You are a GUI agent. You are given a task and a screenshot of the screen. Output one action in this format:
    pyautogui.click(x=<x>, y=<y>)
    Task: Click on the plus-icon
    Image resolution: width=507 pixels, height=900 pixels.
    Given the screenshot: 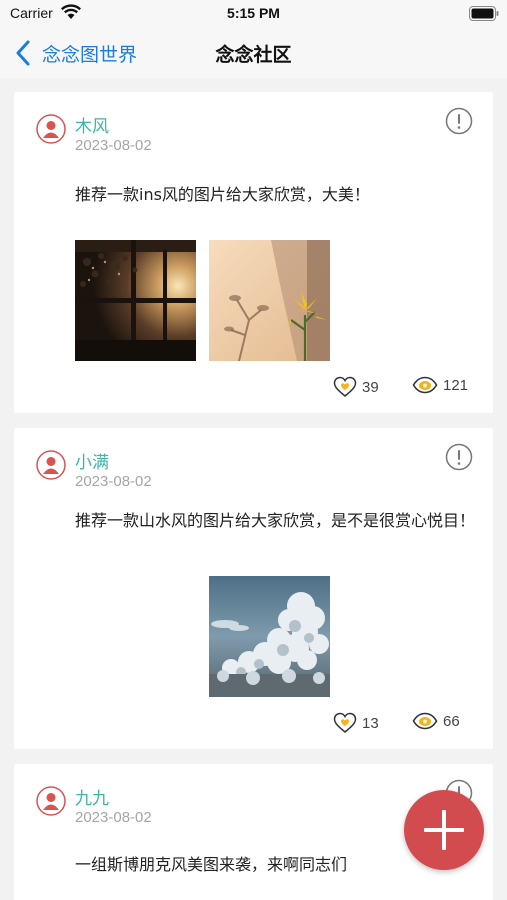 What is the action you would take?
    pyautogui.click(x=444, y=830)
    